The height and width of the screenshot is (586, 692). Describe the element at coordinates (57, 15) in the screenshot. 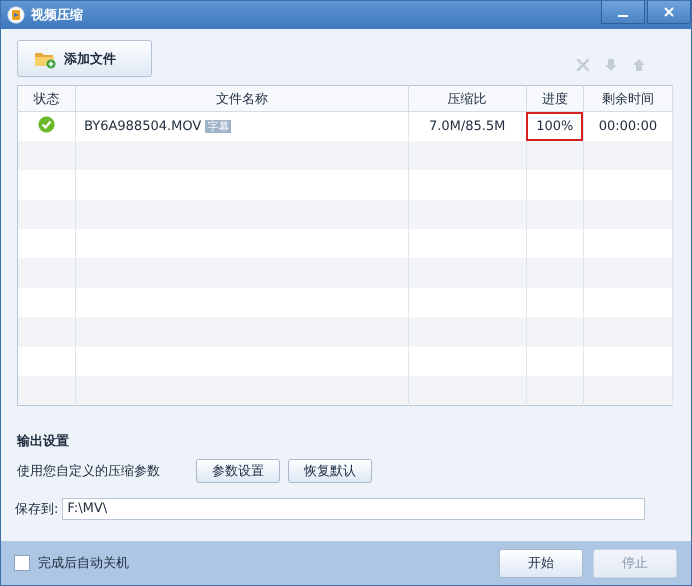

I see `window-title: 视频压缩` at that location.